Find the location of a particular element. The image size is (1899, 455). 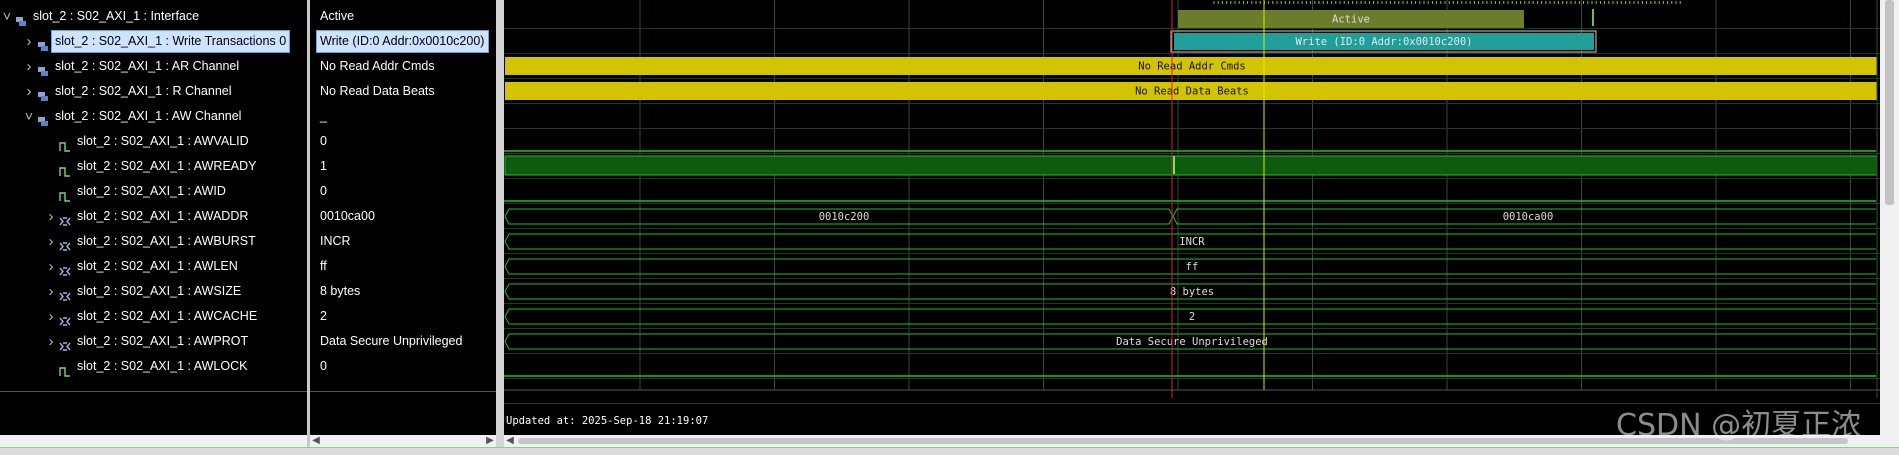

value-row: 0010ca00 is located at coordinates (403, 216).